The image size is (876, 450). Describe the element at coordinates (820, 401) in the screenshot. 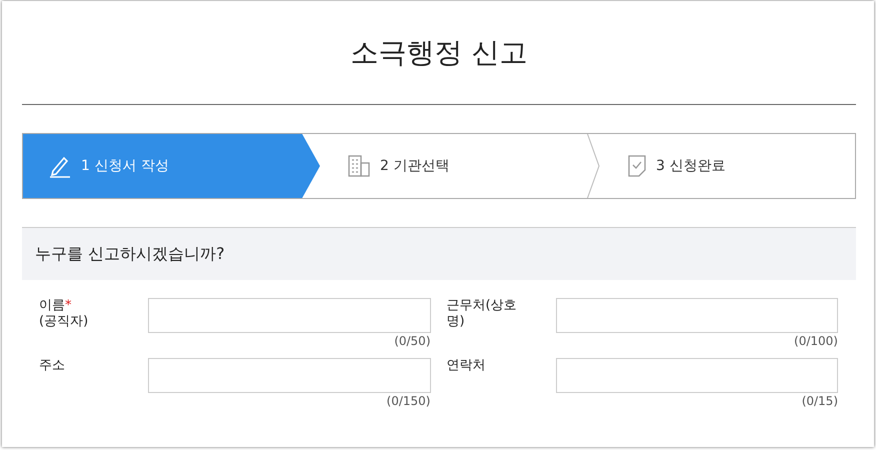

I see `character-counter: (0/15)` at that location.